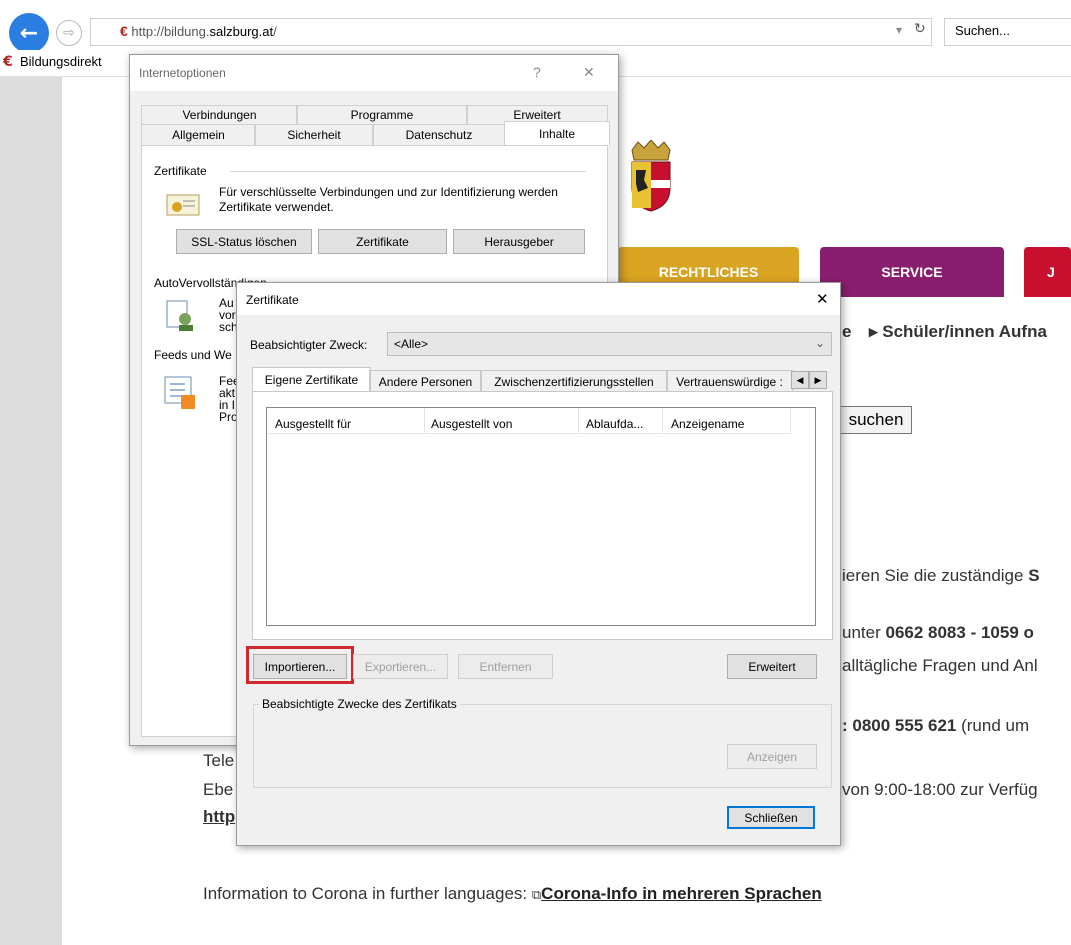 The height and width of the screenshot is (945, 1071). I want to click on tab-label: Programme, so click(382, 115).